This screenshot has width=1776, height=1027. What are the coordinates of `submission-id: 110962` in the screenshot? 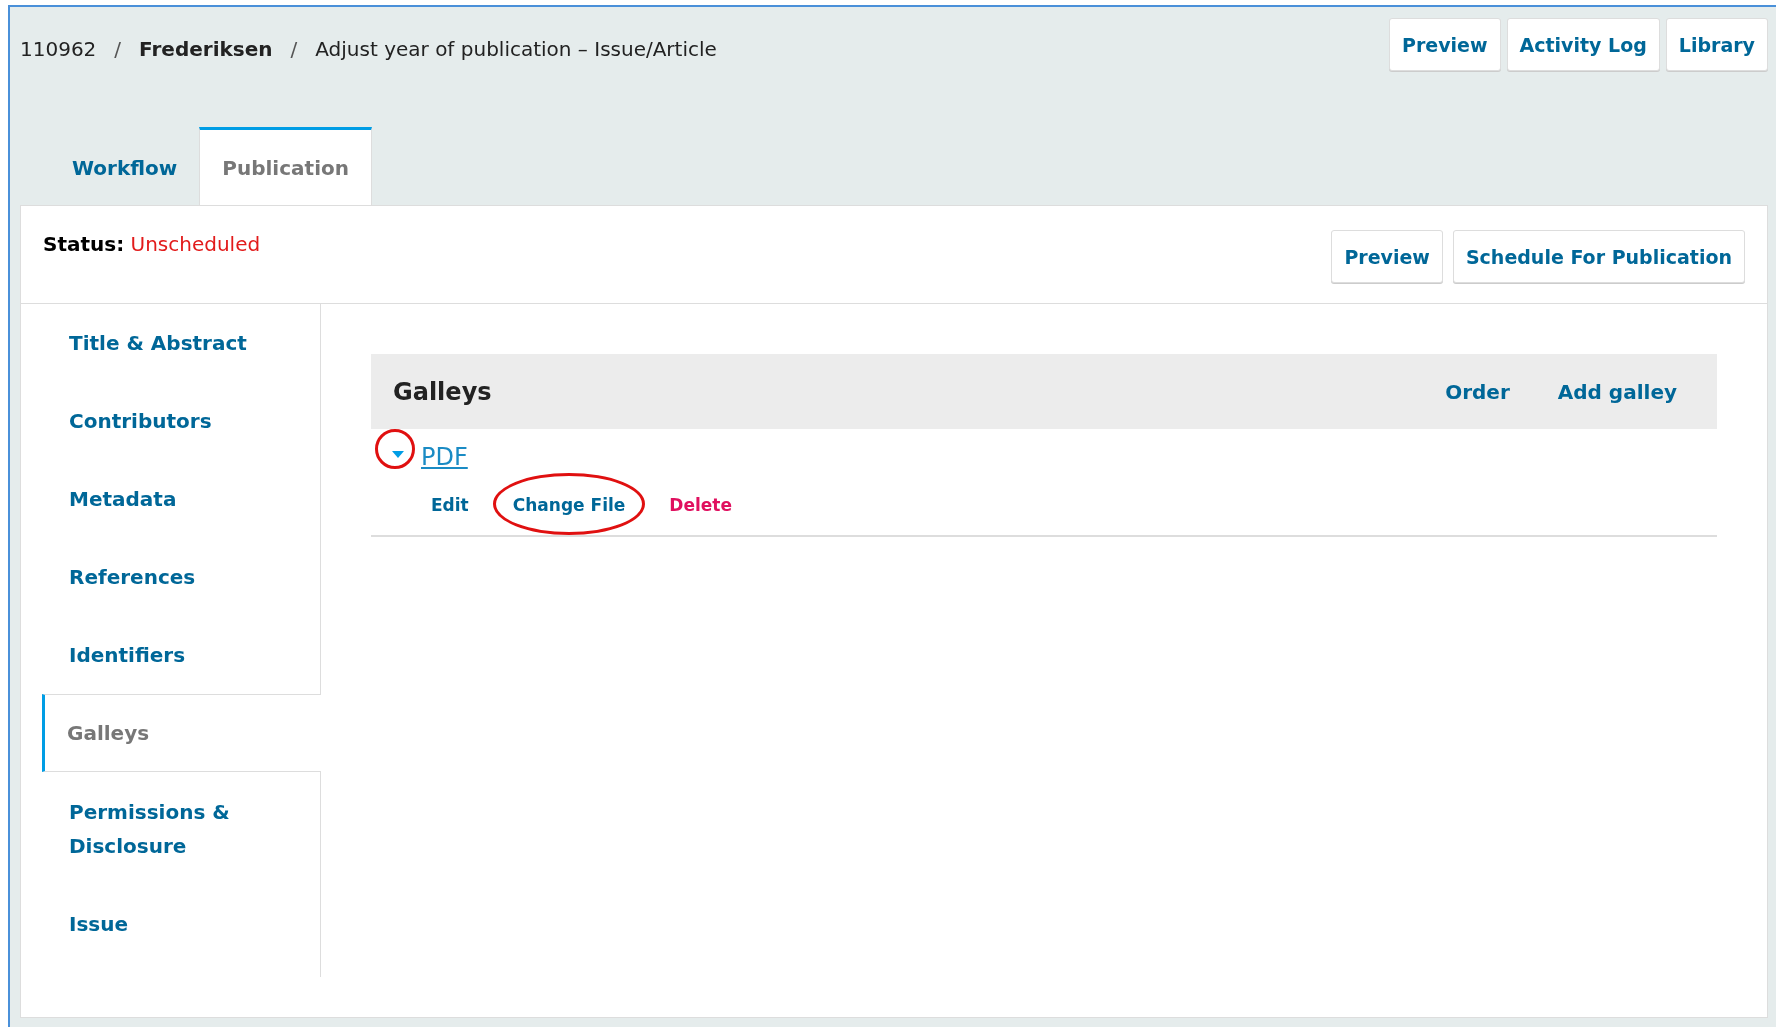 It's located at (58, 49).